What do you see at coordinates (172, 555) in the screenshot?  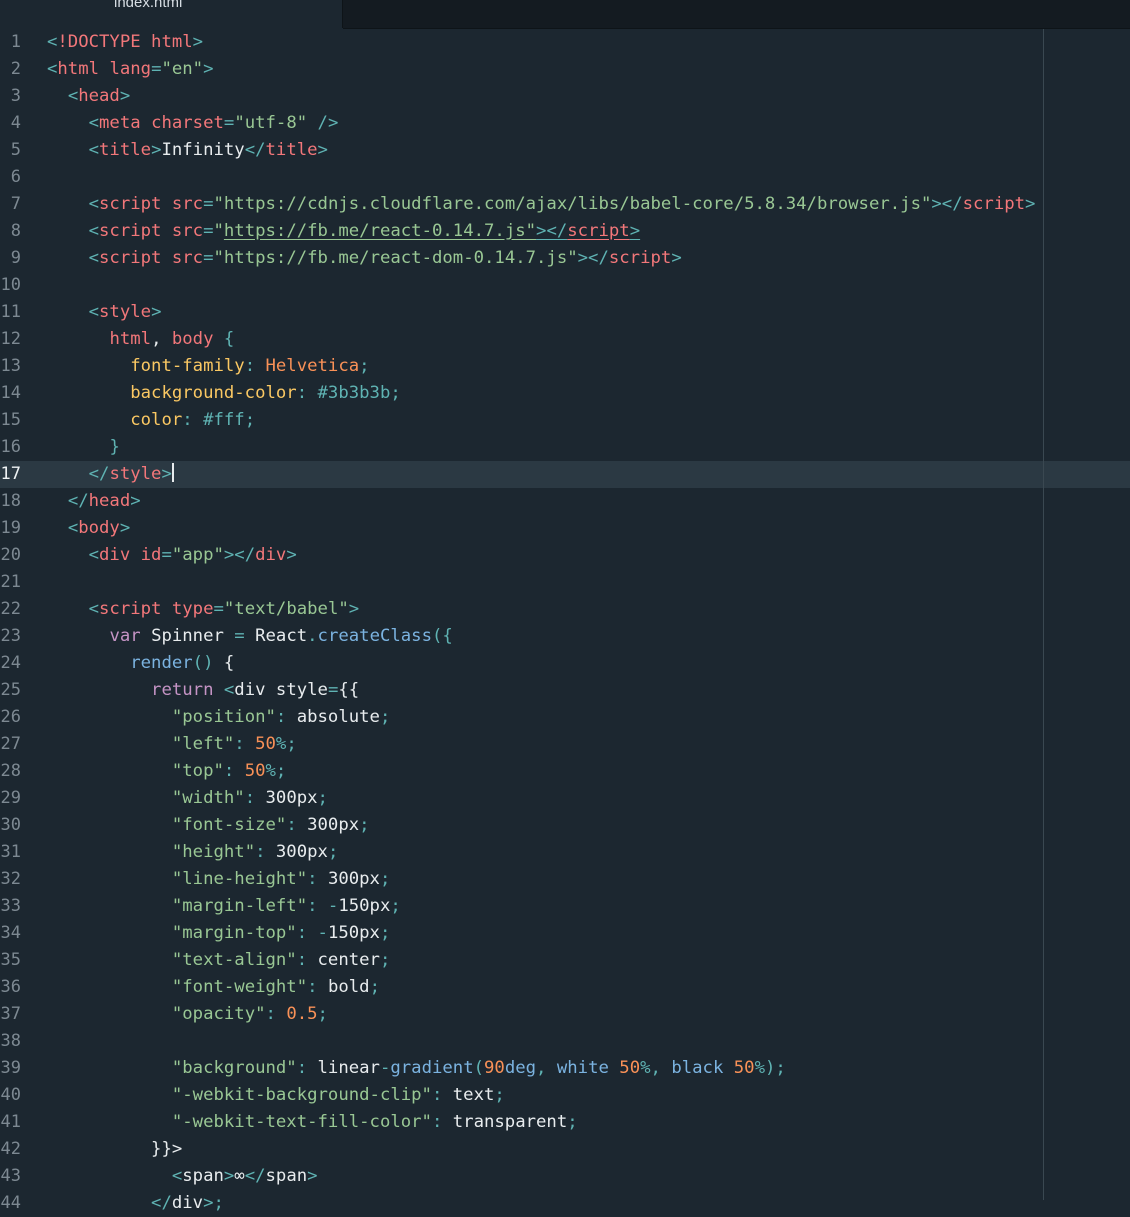 I see `code-text: <div id="app"></div>` at bounding box center [172, 555].